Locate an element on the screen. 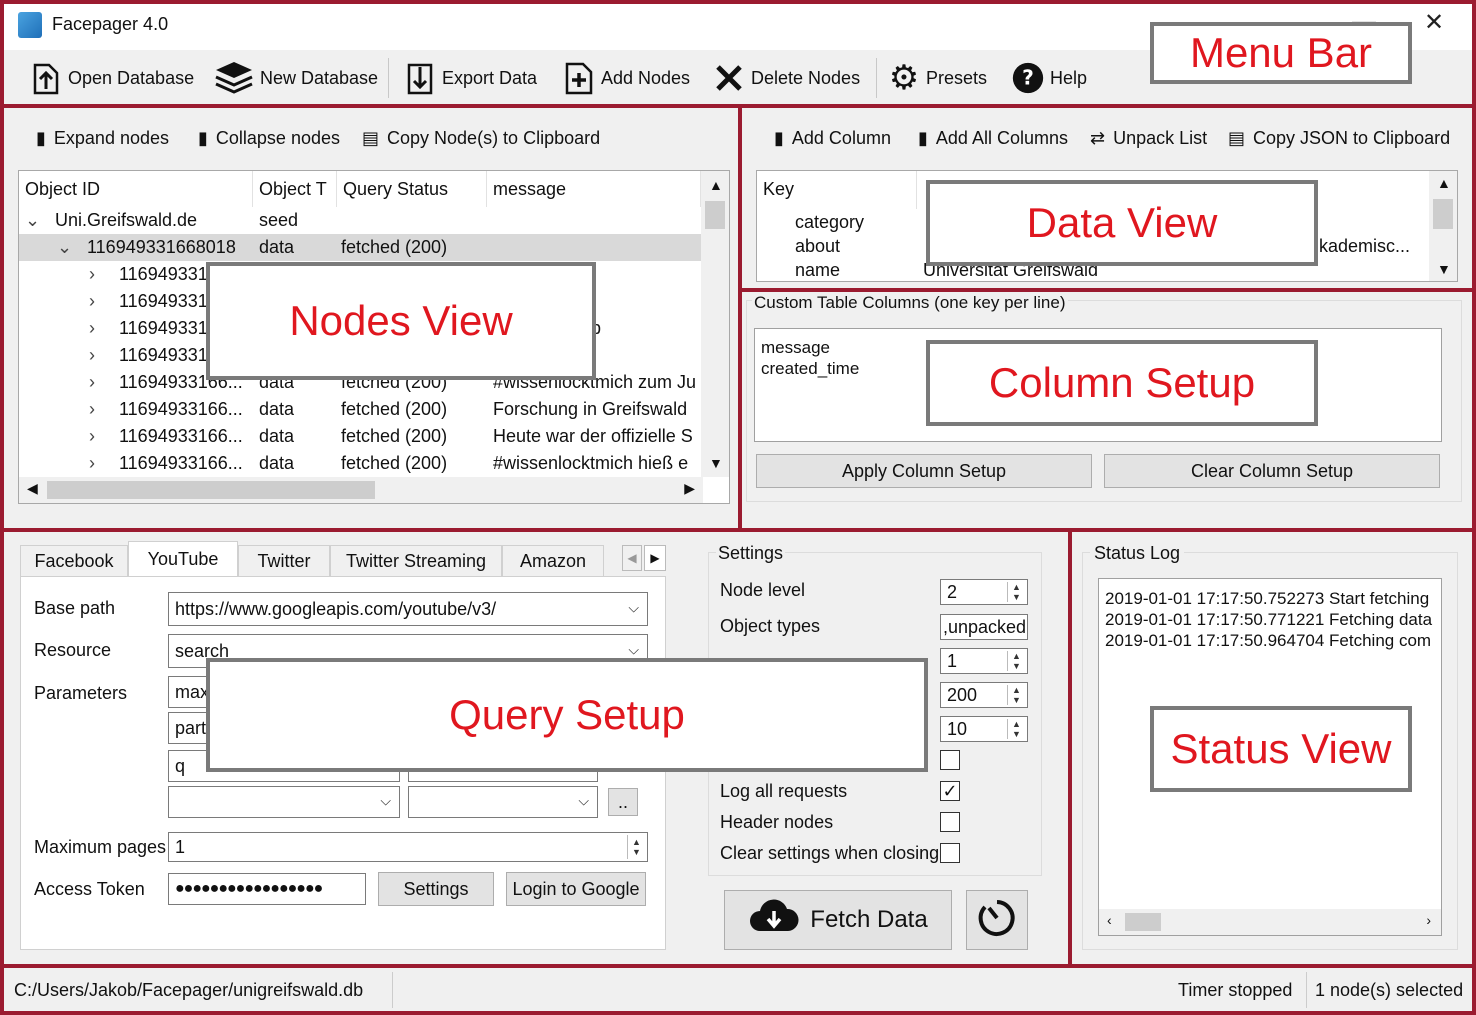 The image size is (1476, 1015). fetch-data-button: Fetch Data is located at coordinates (838, 920).